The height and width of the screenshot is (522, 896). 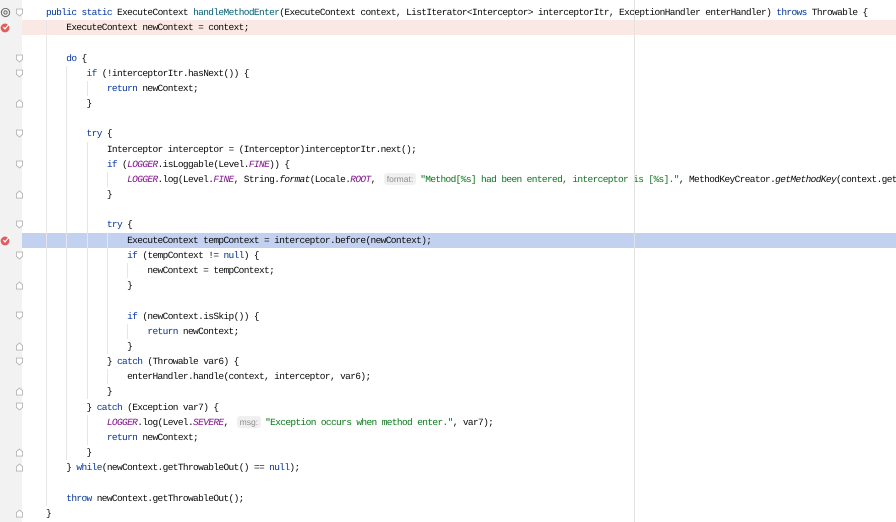 What do you see at coordinates (252, 179) in the screenshot?
I see `code-text: LOGGER.log(Level.FINE, String.format(Locale.ROOT,` at bounding box center [252, 179].